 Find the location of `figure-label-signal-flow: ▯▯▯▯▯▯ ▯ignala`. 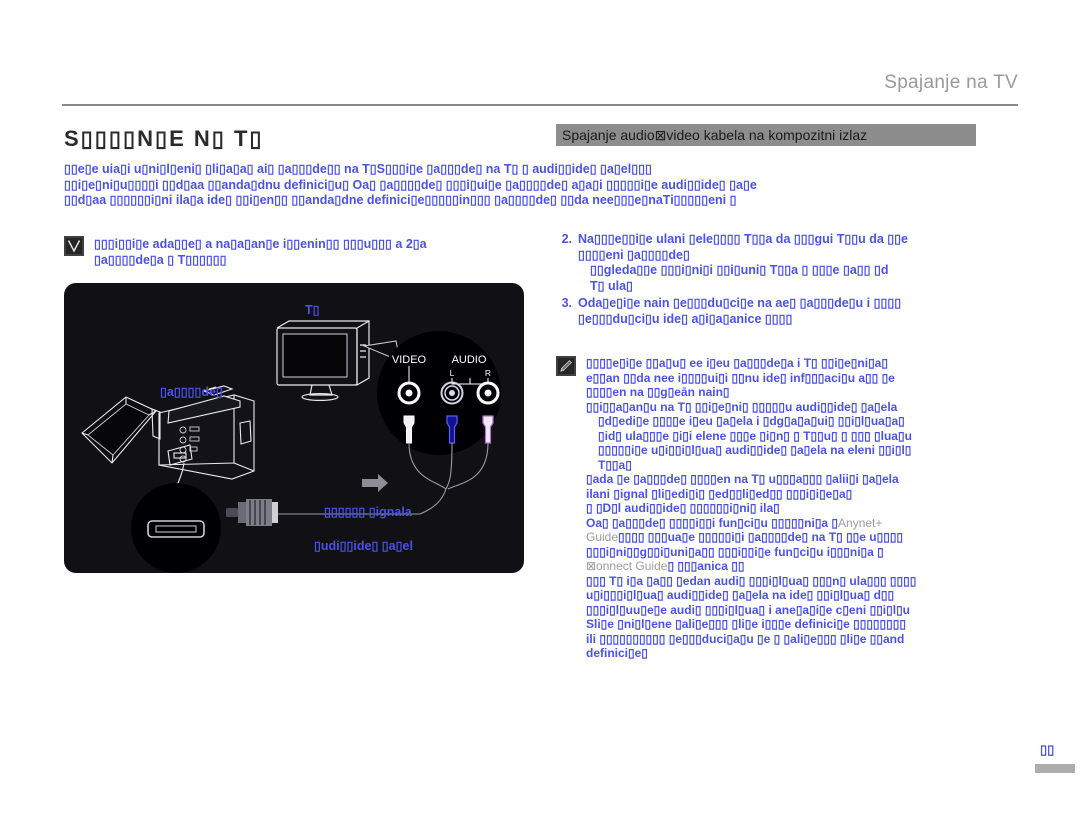

figure-label-signal-flow: ▯▯▯▯▯▯ ▯ignala is located at coordinates (368, 512).